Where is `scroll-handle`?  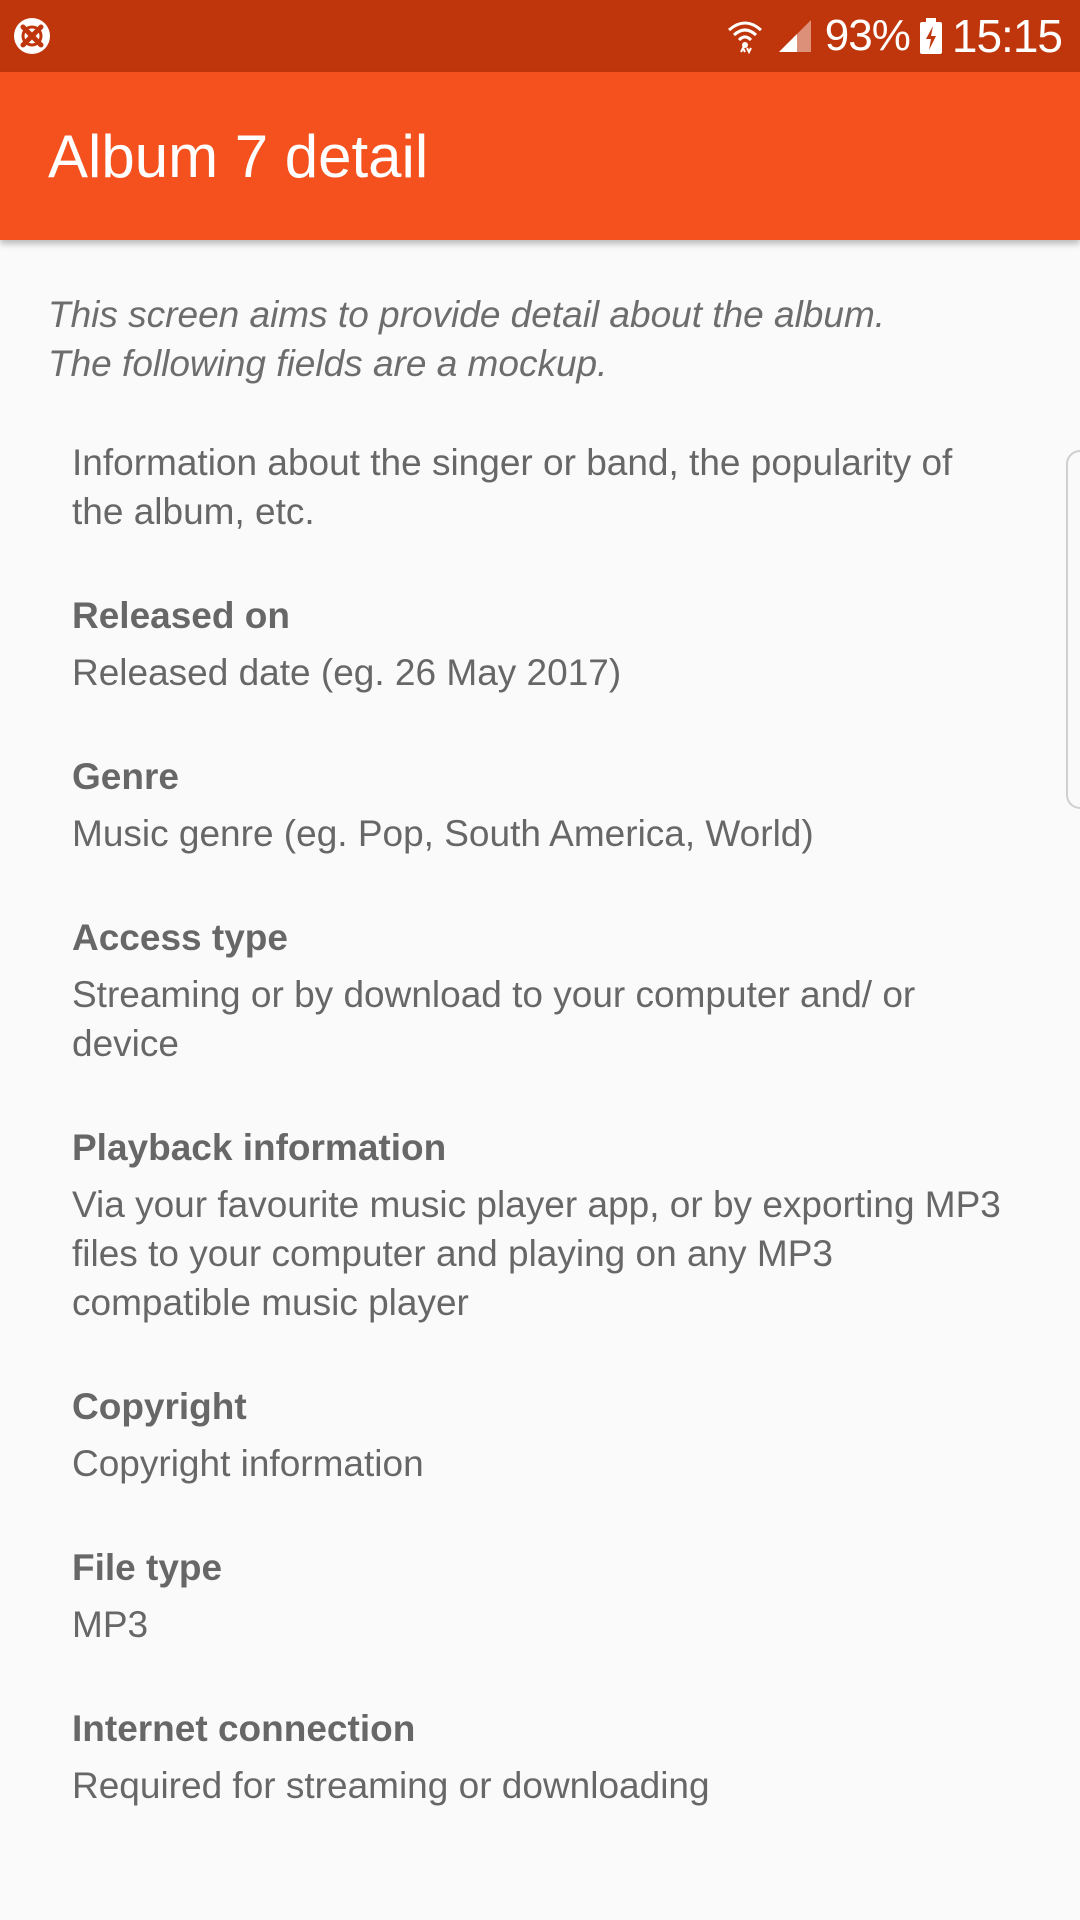
scroll-handle is located at coordinates (1073, 629).